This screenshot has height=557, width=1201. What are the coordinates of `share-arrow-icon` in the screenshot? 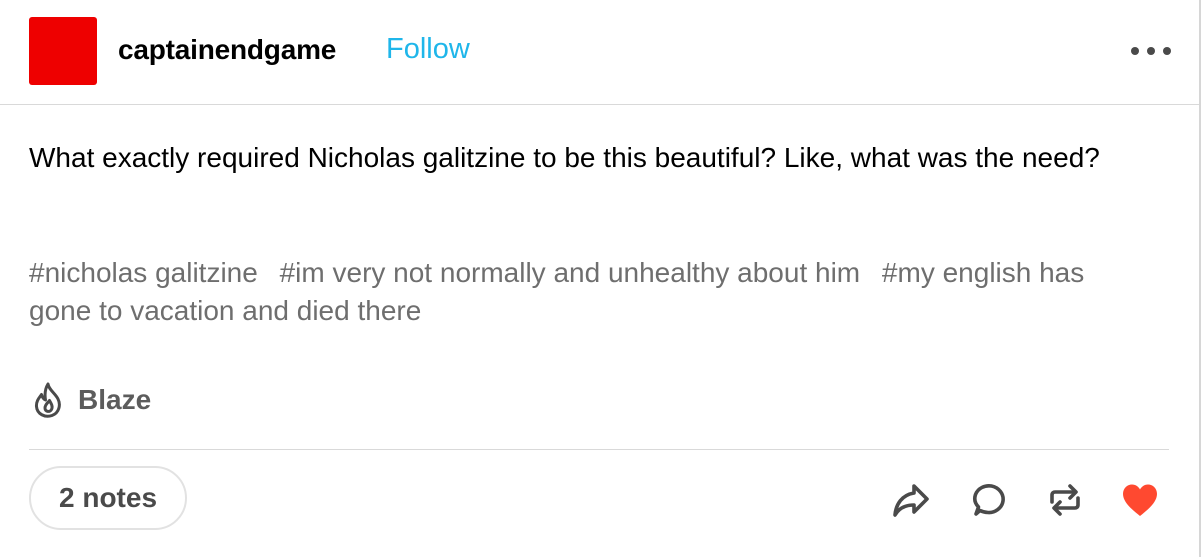 It's located at (911, 500).